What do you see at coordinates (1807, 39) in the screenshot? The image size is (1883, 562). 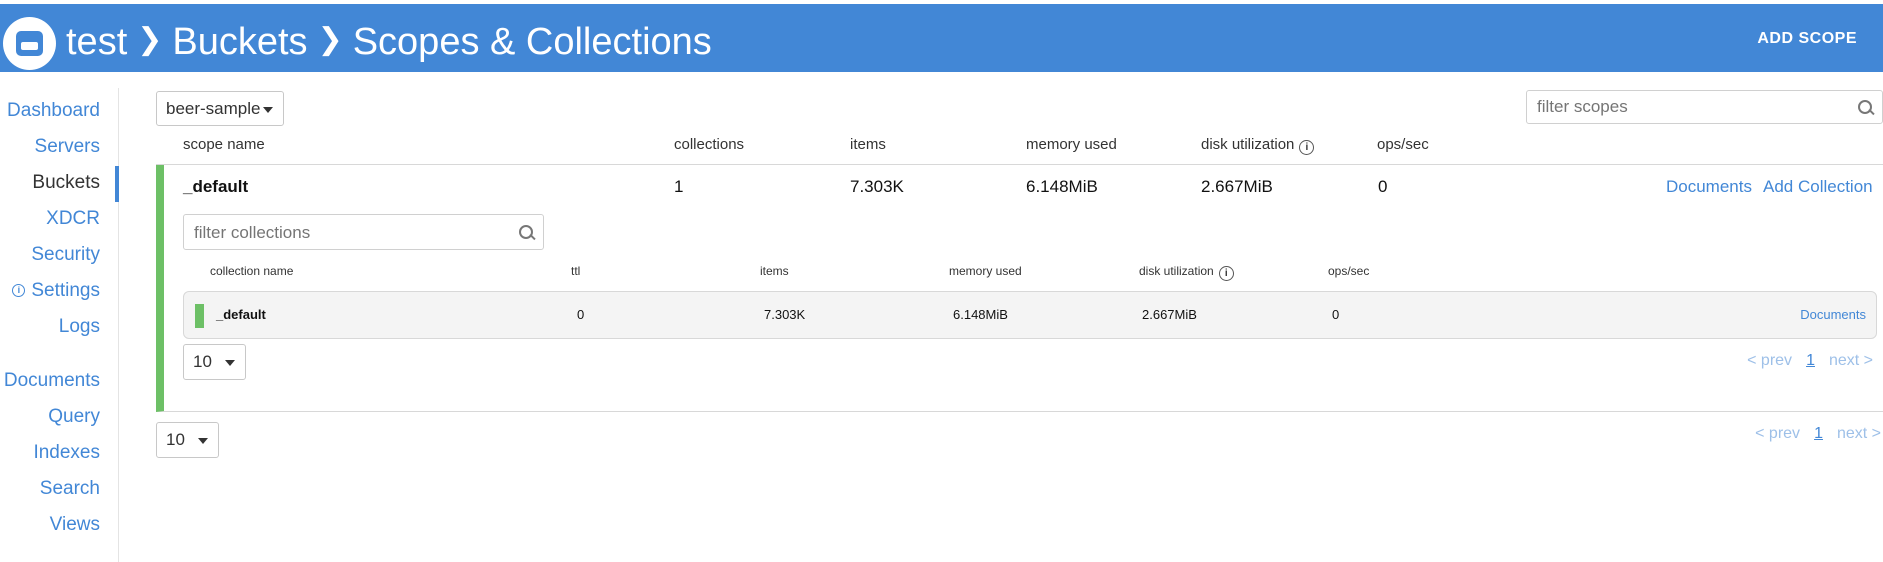 I see `add-scope-button: ADD SCOPE` at bounding box center [1807, 39].